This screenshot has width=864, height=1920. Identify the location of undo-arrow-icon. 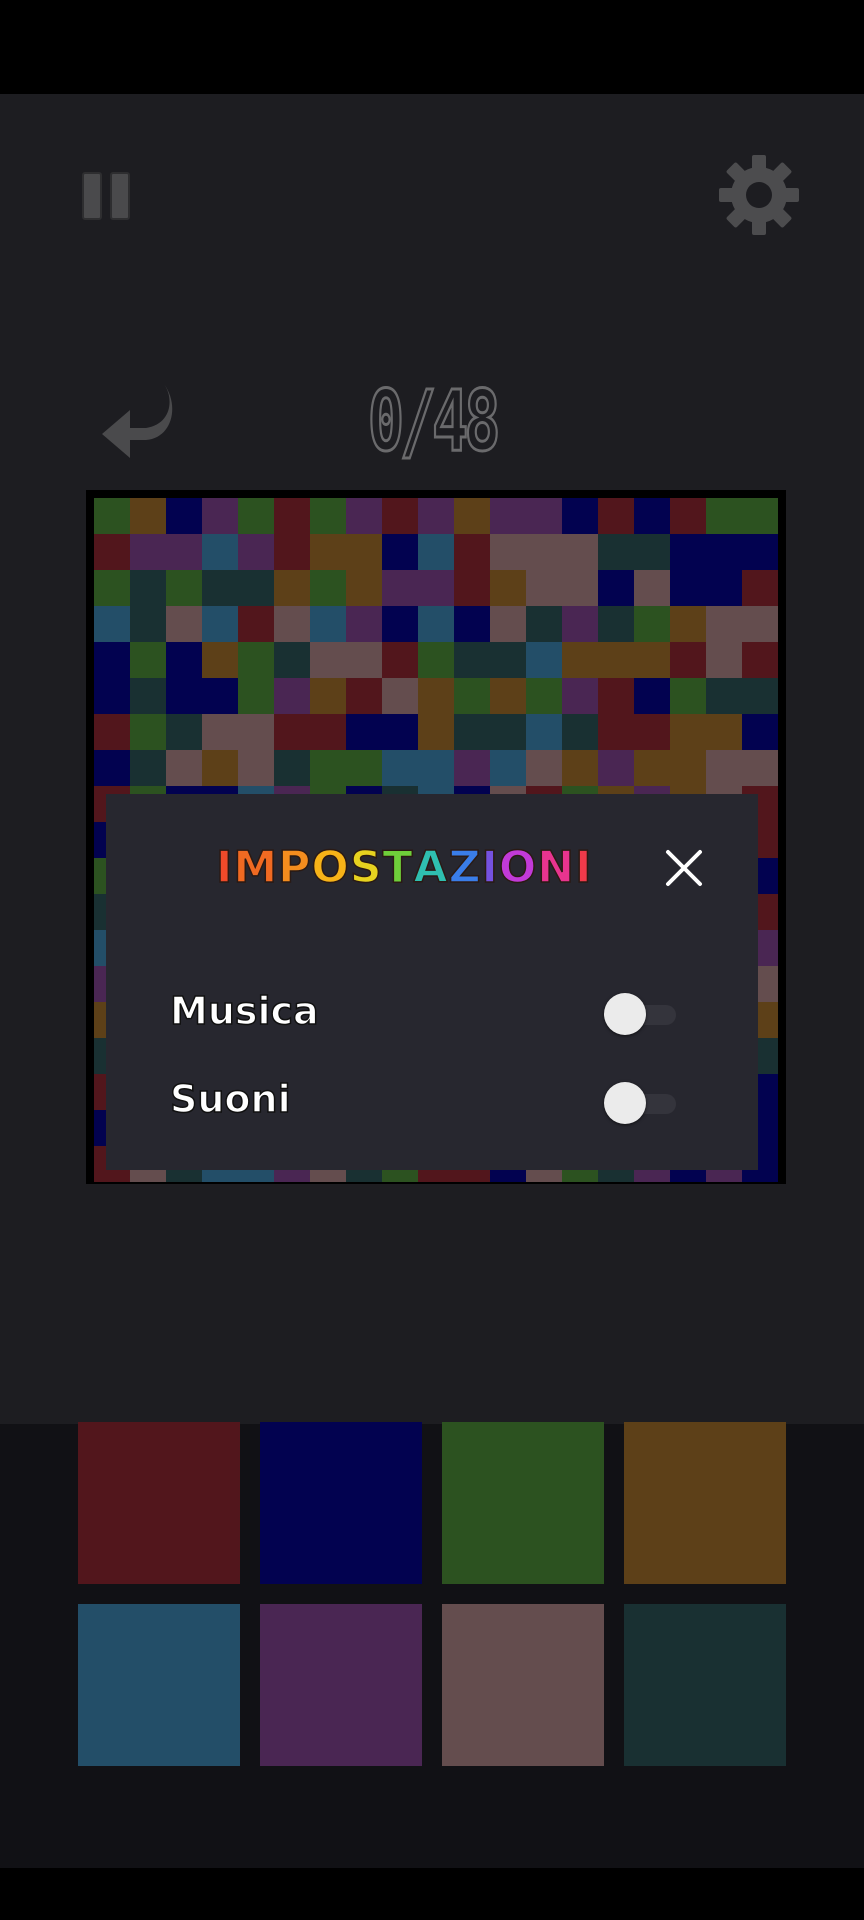
(138, 422).